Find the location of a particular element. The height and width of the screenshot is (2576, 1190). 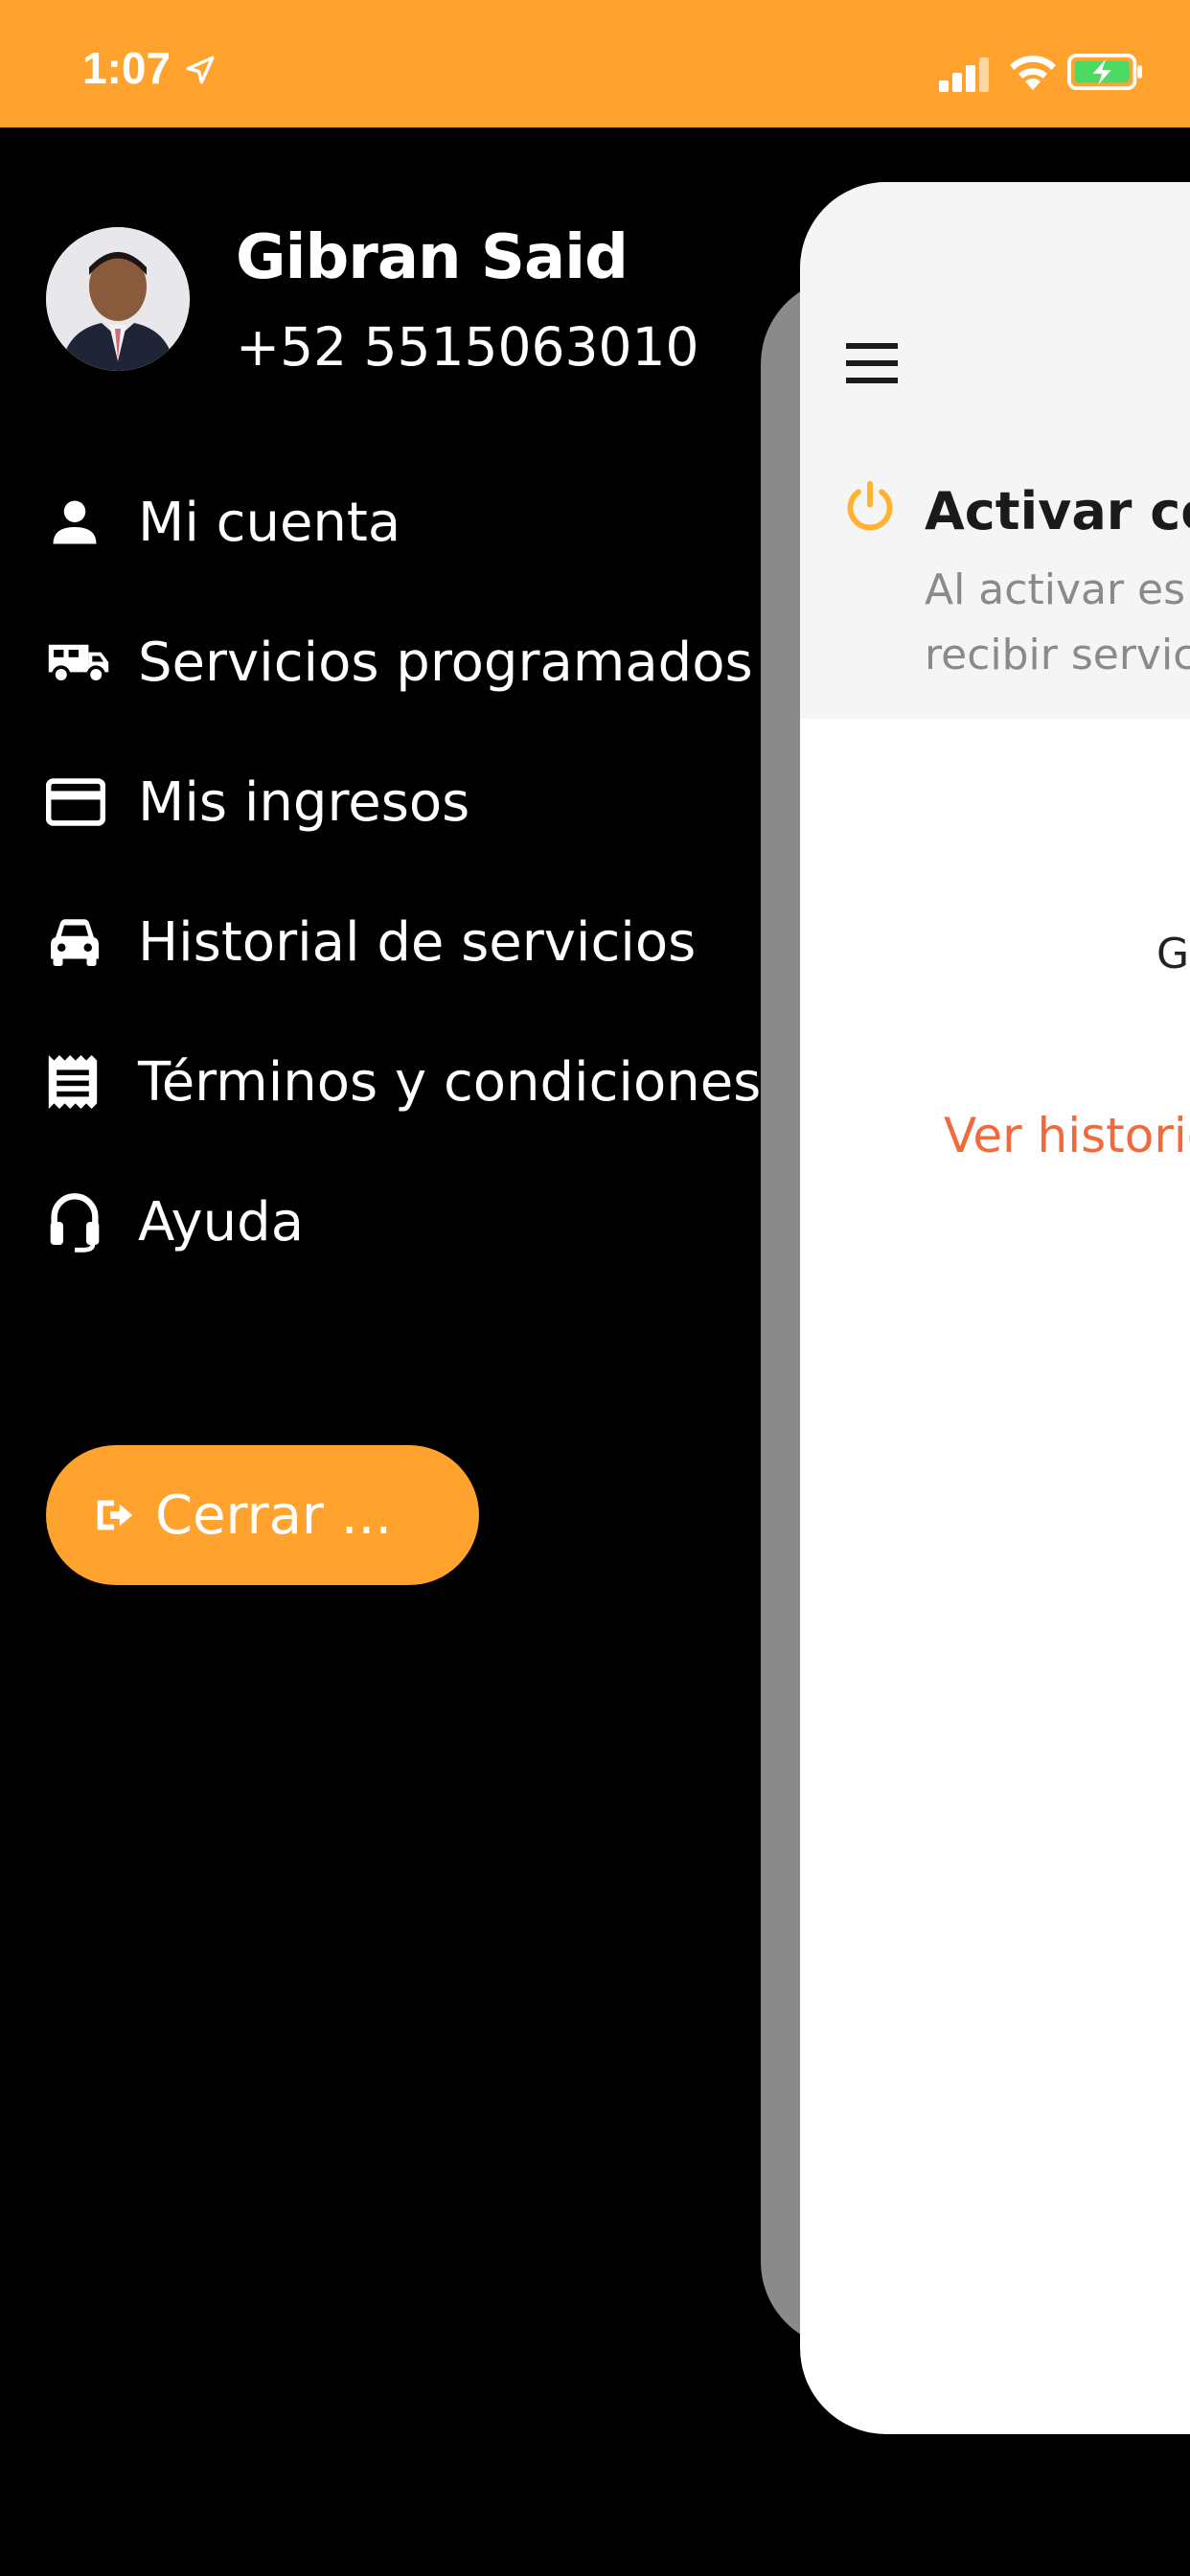

headset-icon is located at coordinates (80, 1221).